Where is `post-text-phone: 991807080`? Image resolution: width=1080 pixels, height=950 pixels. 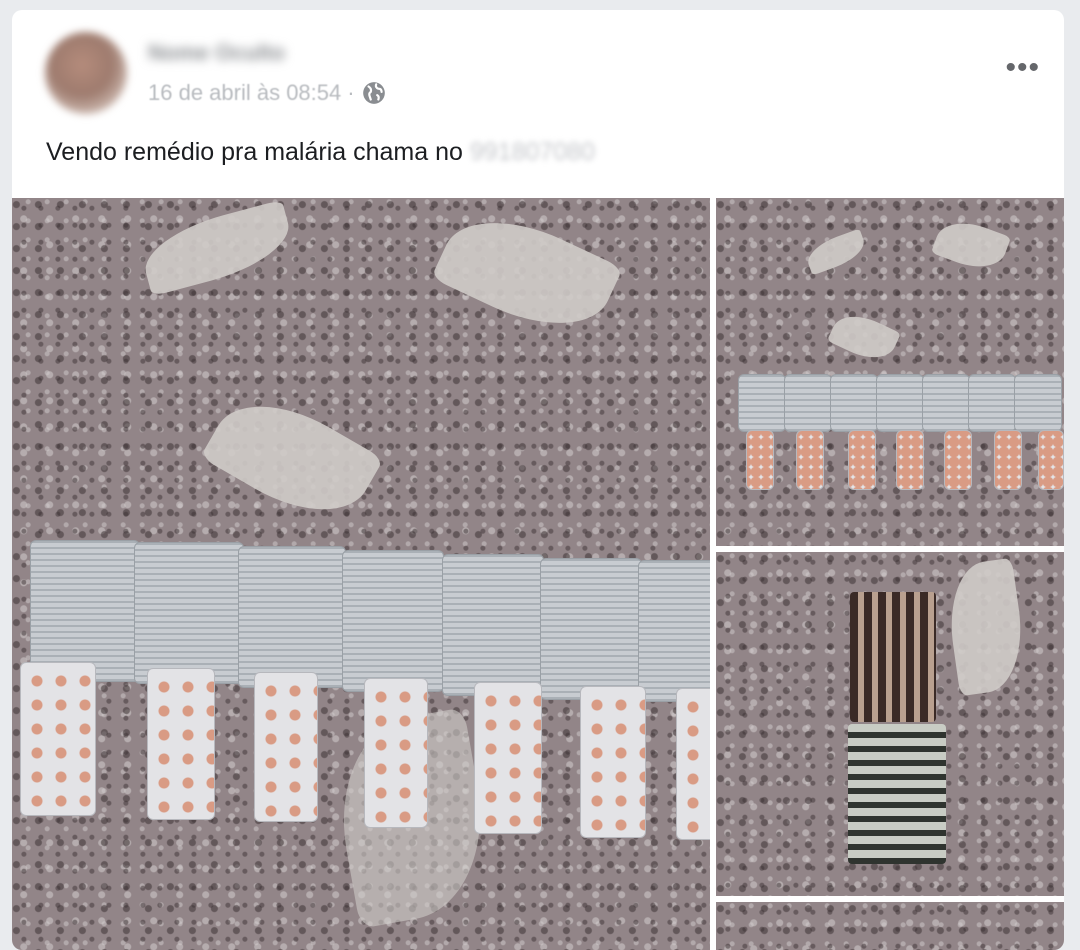 post-text-phone: 991807080 is located at coordinates (532, 152).